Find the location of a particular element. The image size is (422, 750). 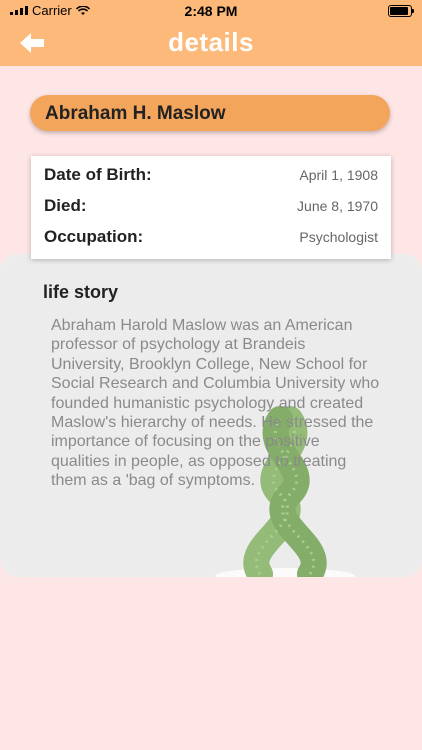

info-label: Occupation: is located at coordinates (94, 236).